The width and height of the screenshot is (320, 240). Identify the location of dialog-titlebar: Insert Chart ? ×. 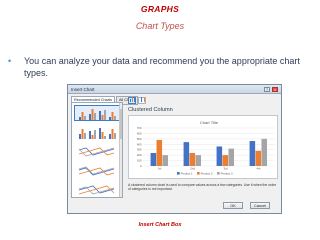
(174, 89).